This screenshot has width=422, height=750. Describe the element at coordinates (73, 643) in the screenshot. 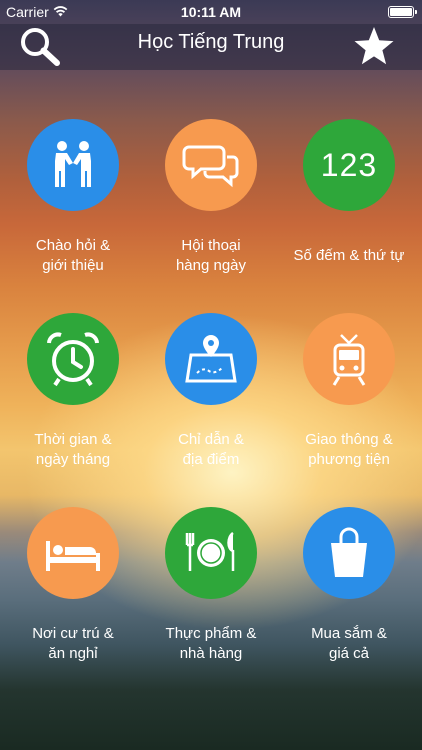

I see `category-label: Nơi cư trú & ăn nghỉ` at that location.